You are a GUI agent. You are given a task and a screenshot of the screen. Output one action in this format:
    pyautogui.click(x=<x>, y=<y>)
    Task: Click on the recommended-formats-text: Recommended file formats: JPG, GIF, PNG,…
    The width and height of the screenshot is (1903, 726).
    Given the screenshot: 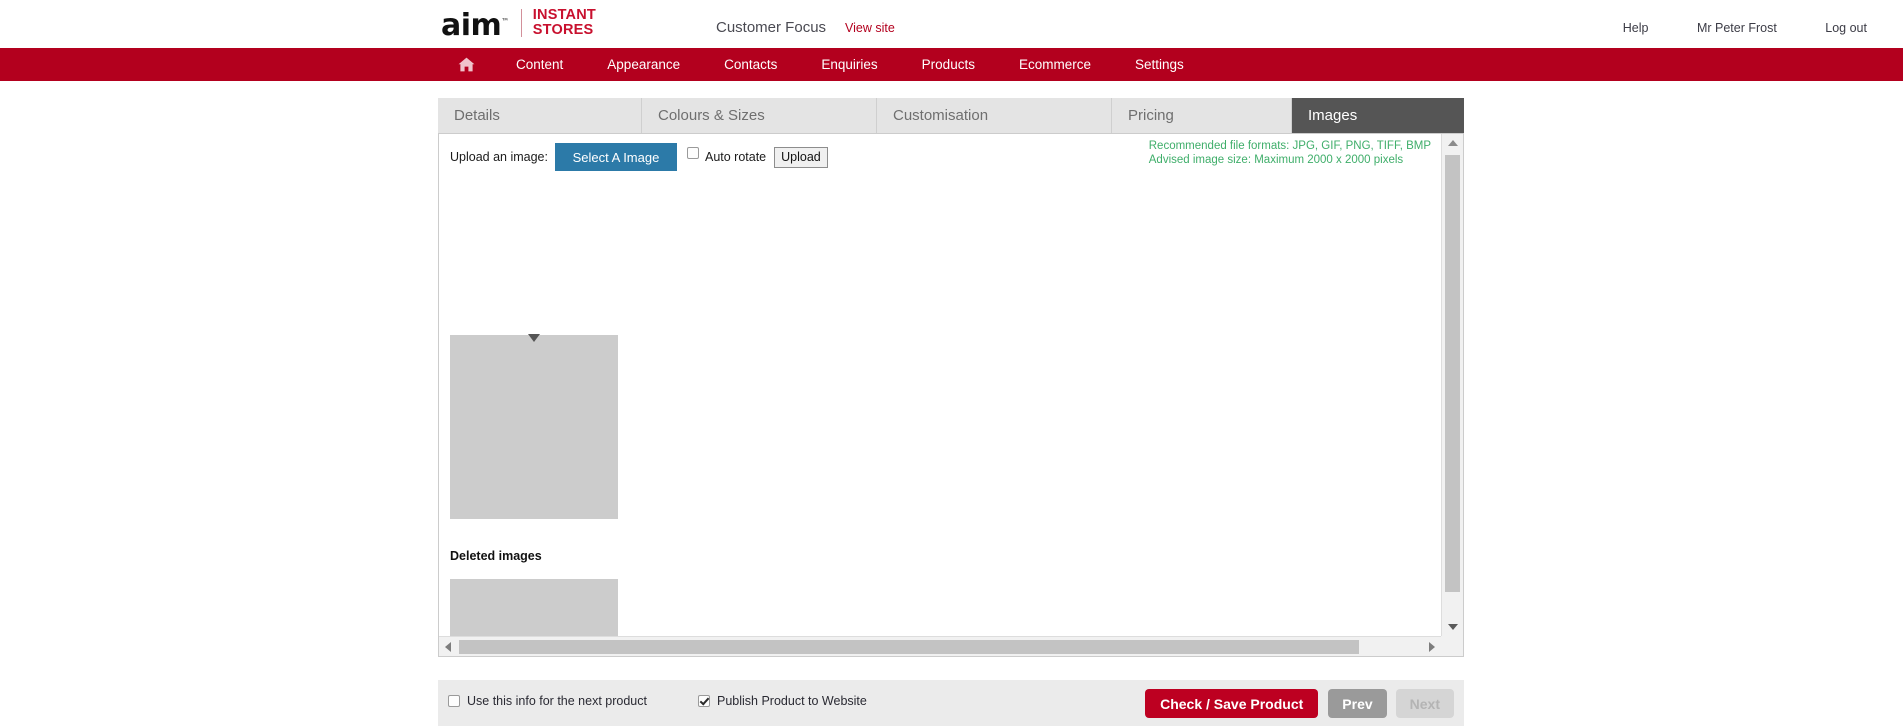 What is the action you would take?
    pyautogui.click(x=1289, y=146)
    